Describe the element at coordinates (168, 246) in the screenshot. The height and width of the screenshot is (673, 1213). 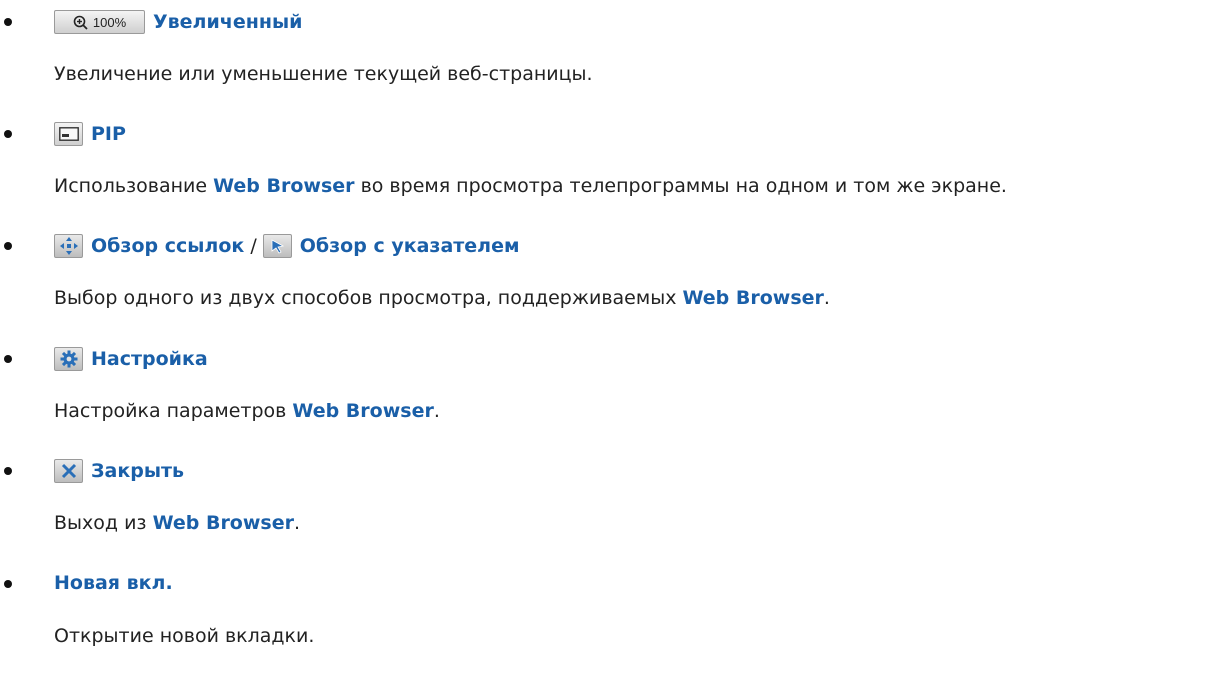
I see `term-link-browse: Обзор ссылок` at that location.